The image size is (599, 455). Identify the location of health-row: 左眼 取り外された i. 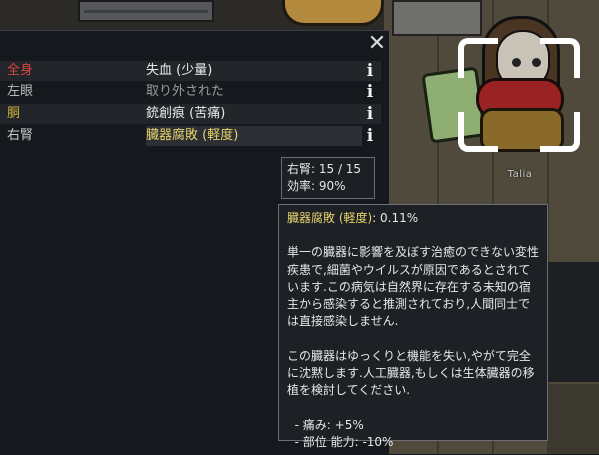
(190, 92).